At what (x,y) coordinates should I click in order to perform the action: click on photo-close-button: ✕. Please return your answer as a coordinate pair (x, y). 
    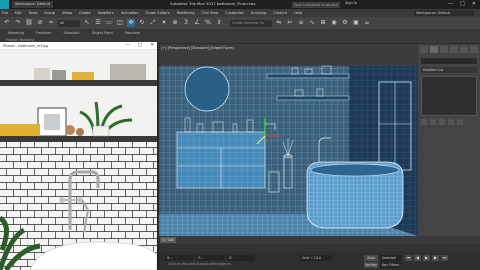
    Looking at the image, I should click on (152, 46).